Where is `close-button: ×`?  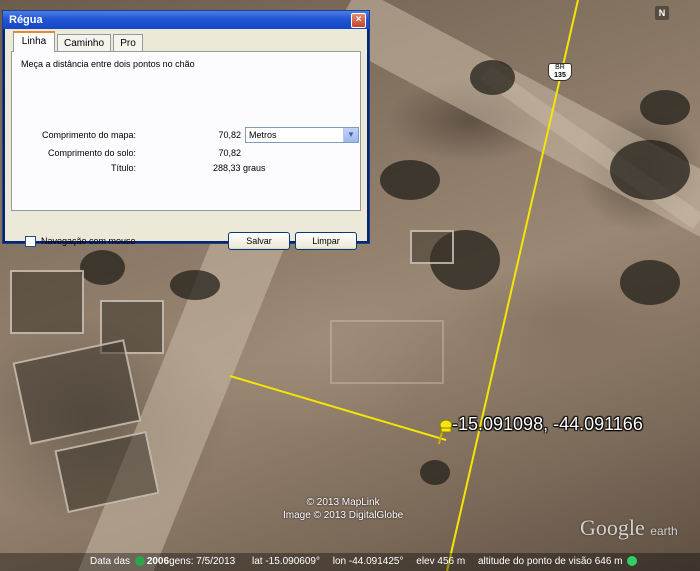
close-button: × is located at coordinates (358, 20).